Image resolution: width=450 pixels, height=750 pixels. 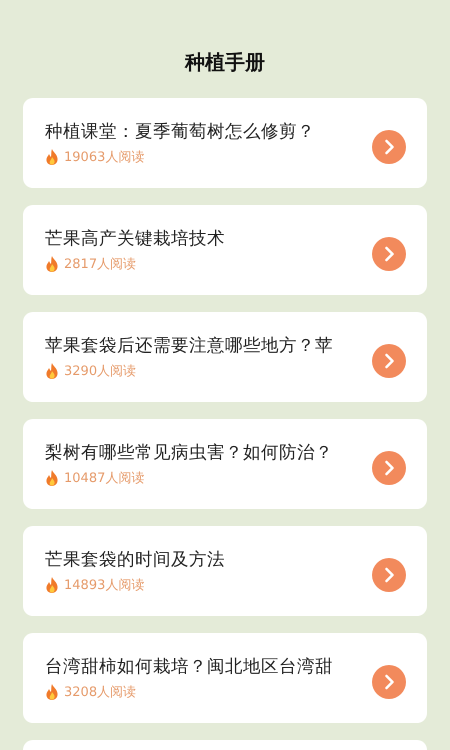 What do you see at coordinates (135, 560) in the screenshot?
I see `article-title: 芒果套袋的时间及方法` at bounding box center [135, 560].